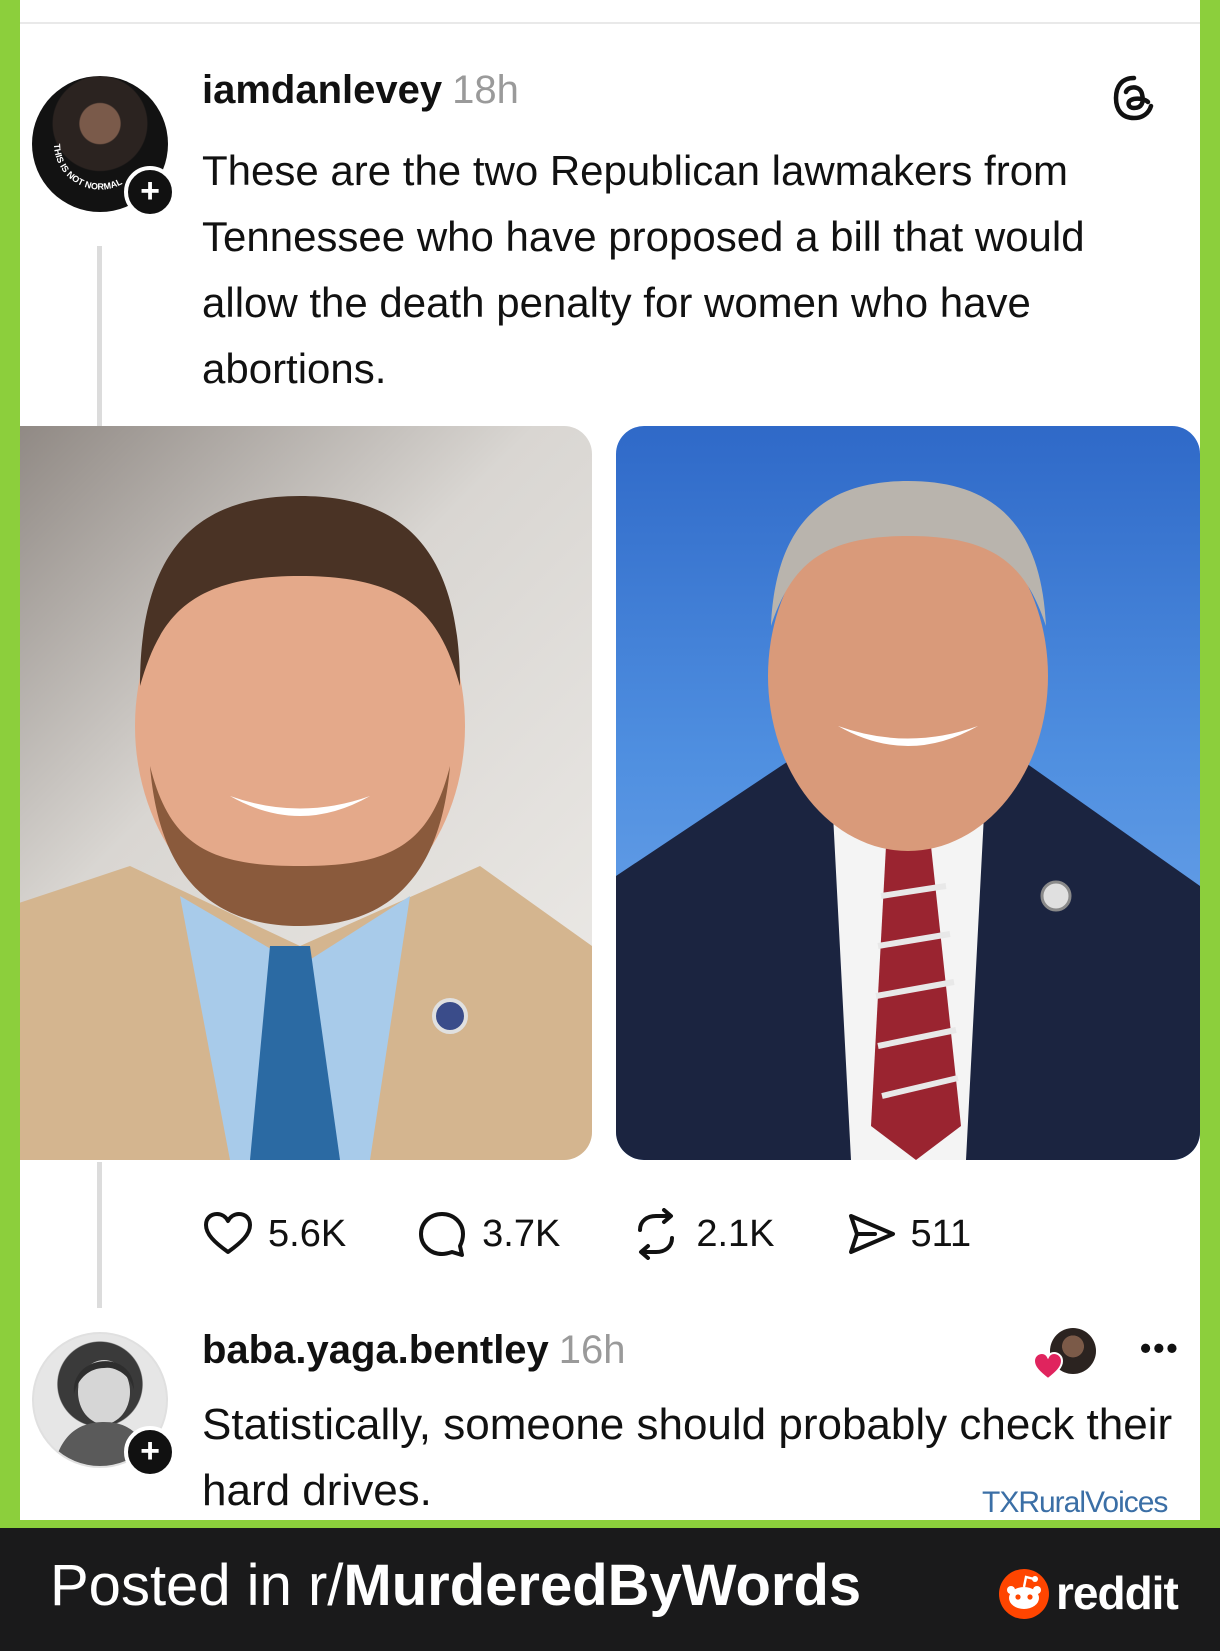 Image resolution: width=1220 pixels, height=1651 pixels. What do you see at coordinates (442, 1234) in the screenshot?
I see `comment-bubble-icon` at bounding box center [442, 1234].